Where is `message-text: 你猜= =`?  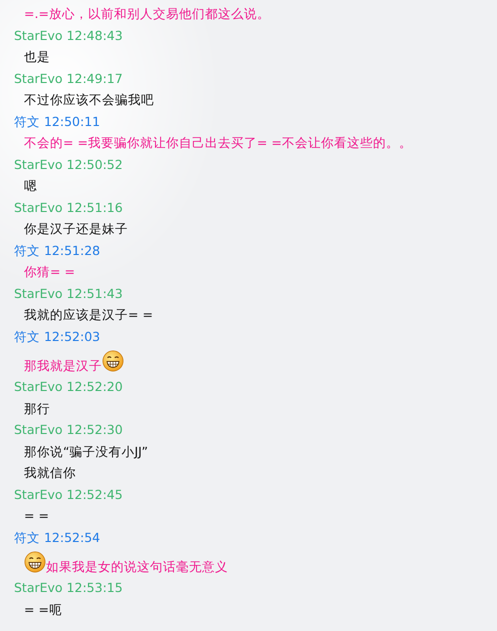 message-text: 你猜= = is located at coordinates (49, 272).